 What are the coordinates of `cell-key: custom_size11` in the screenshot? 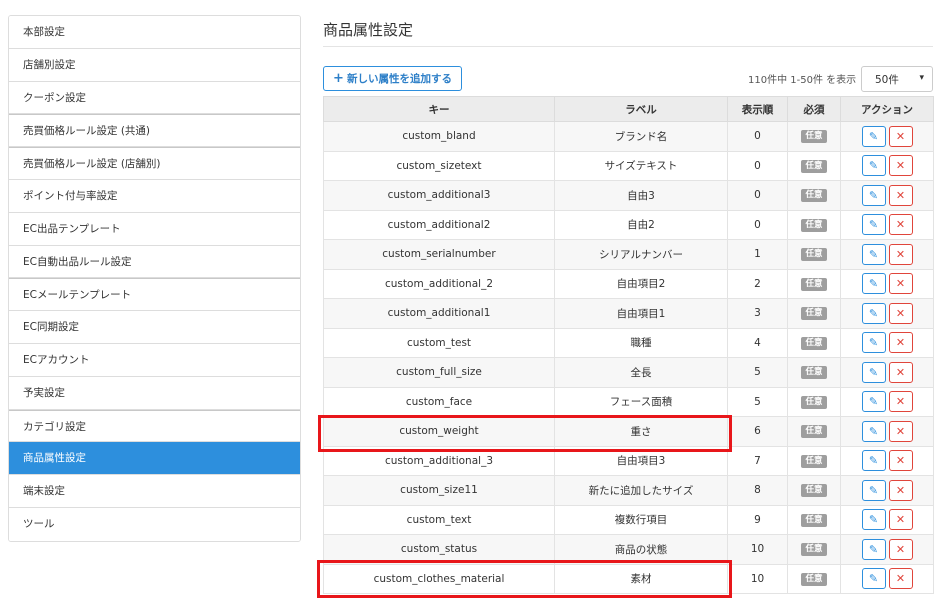 It's located at (439, 490).